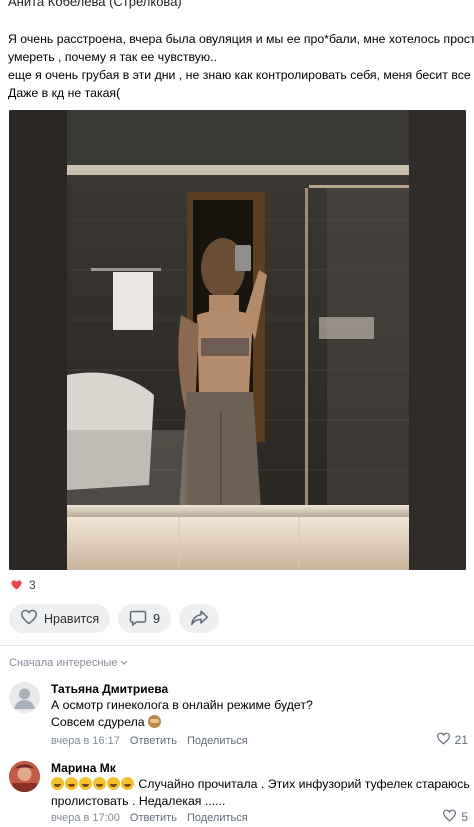 This screenshot has width=474, height=827. I want to click on post-text-line: умереть , почему я так ее чувствую.., so click(112, 57).